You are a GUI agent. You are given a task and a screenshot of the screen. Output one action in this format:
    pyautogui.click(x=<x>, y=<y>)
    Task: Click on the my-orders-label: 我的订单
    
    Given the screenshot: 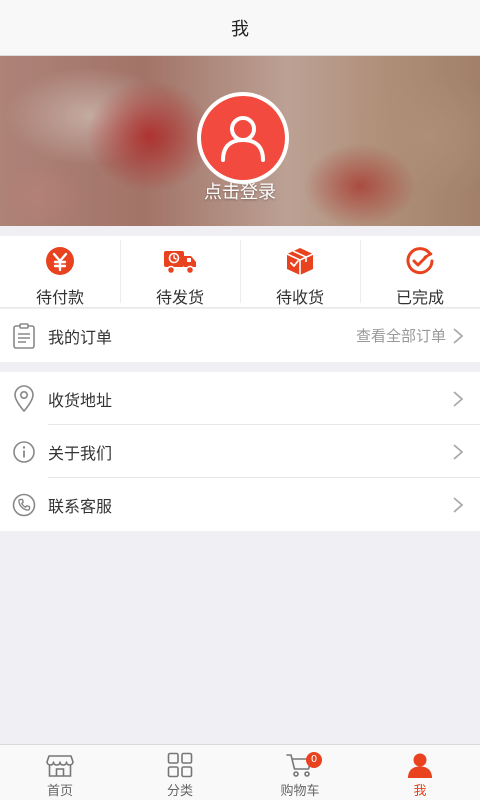 What is the action you would take?
    pyautogui.click(x=80, y=337)
    